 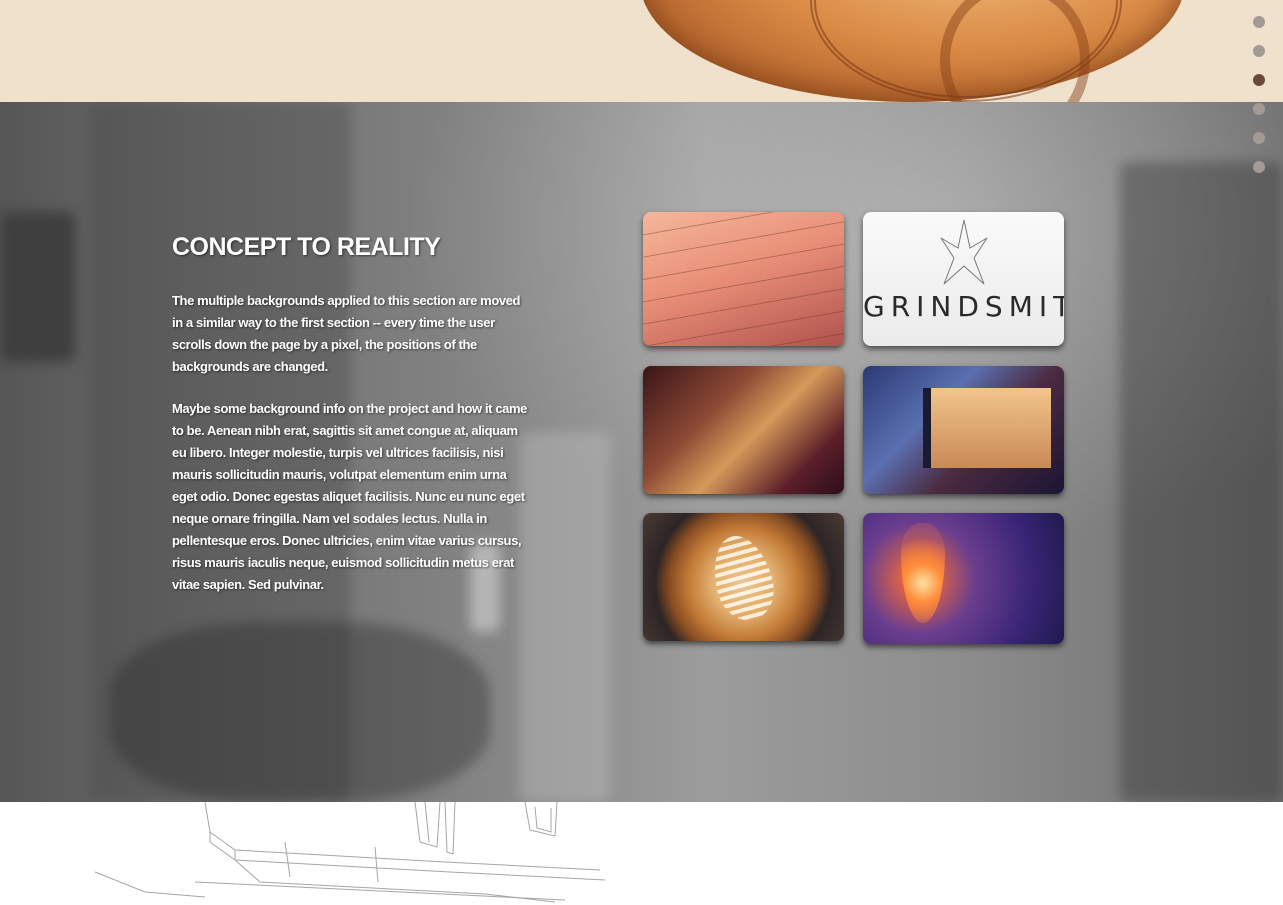 I want to click on gallery-thumb-cafe-exterior, so click(x=963, y=430).